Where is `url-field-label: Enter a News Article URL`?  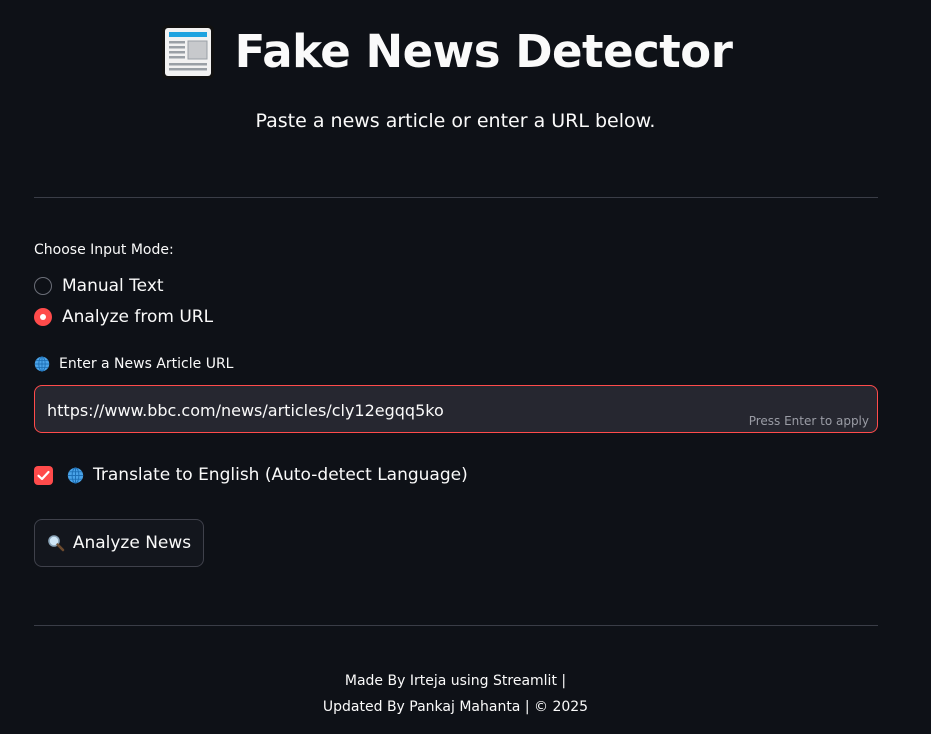 url-field-label: Enter a News Article URL is located at coordinates (133, 364).